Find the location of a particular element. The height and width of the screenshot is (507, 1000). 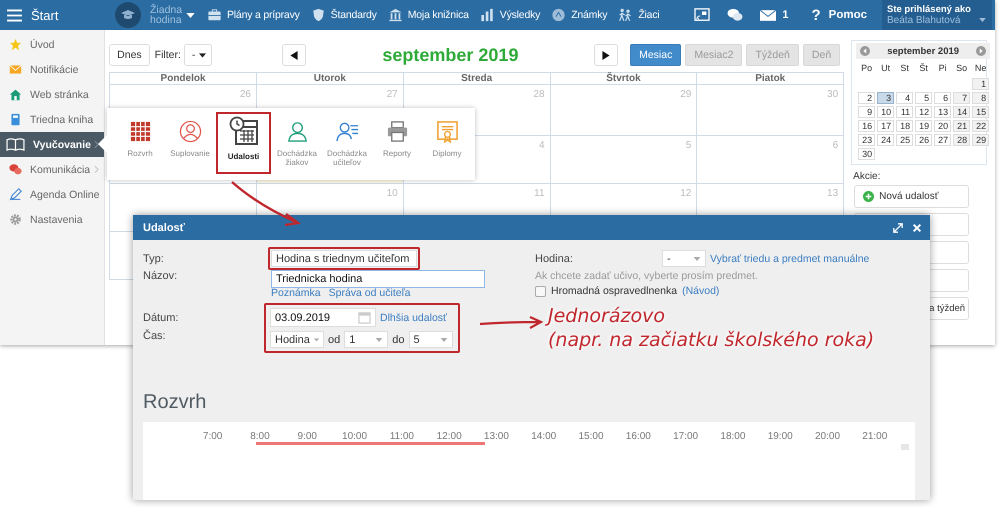

module-item: Udalosti is located at coordinates (243, 143).